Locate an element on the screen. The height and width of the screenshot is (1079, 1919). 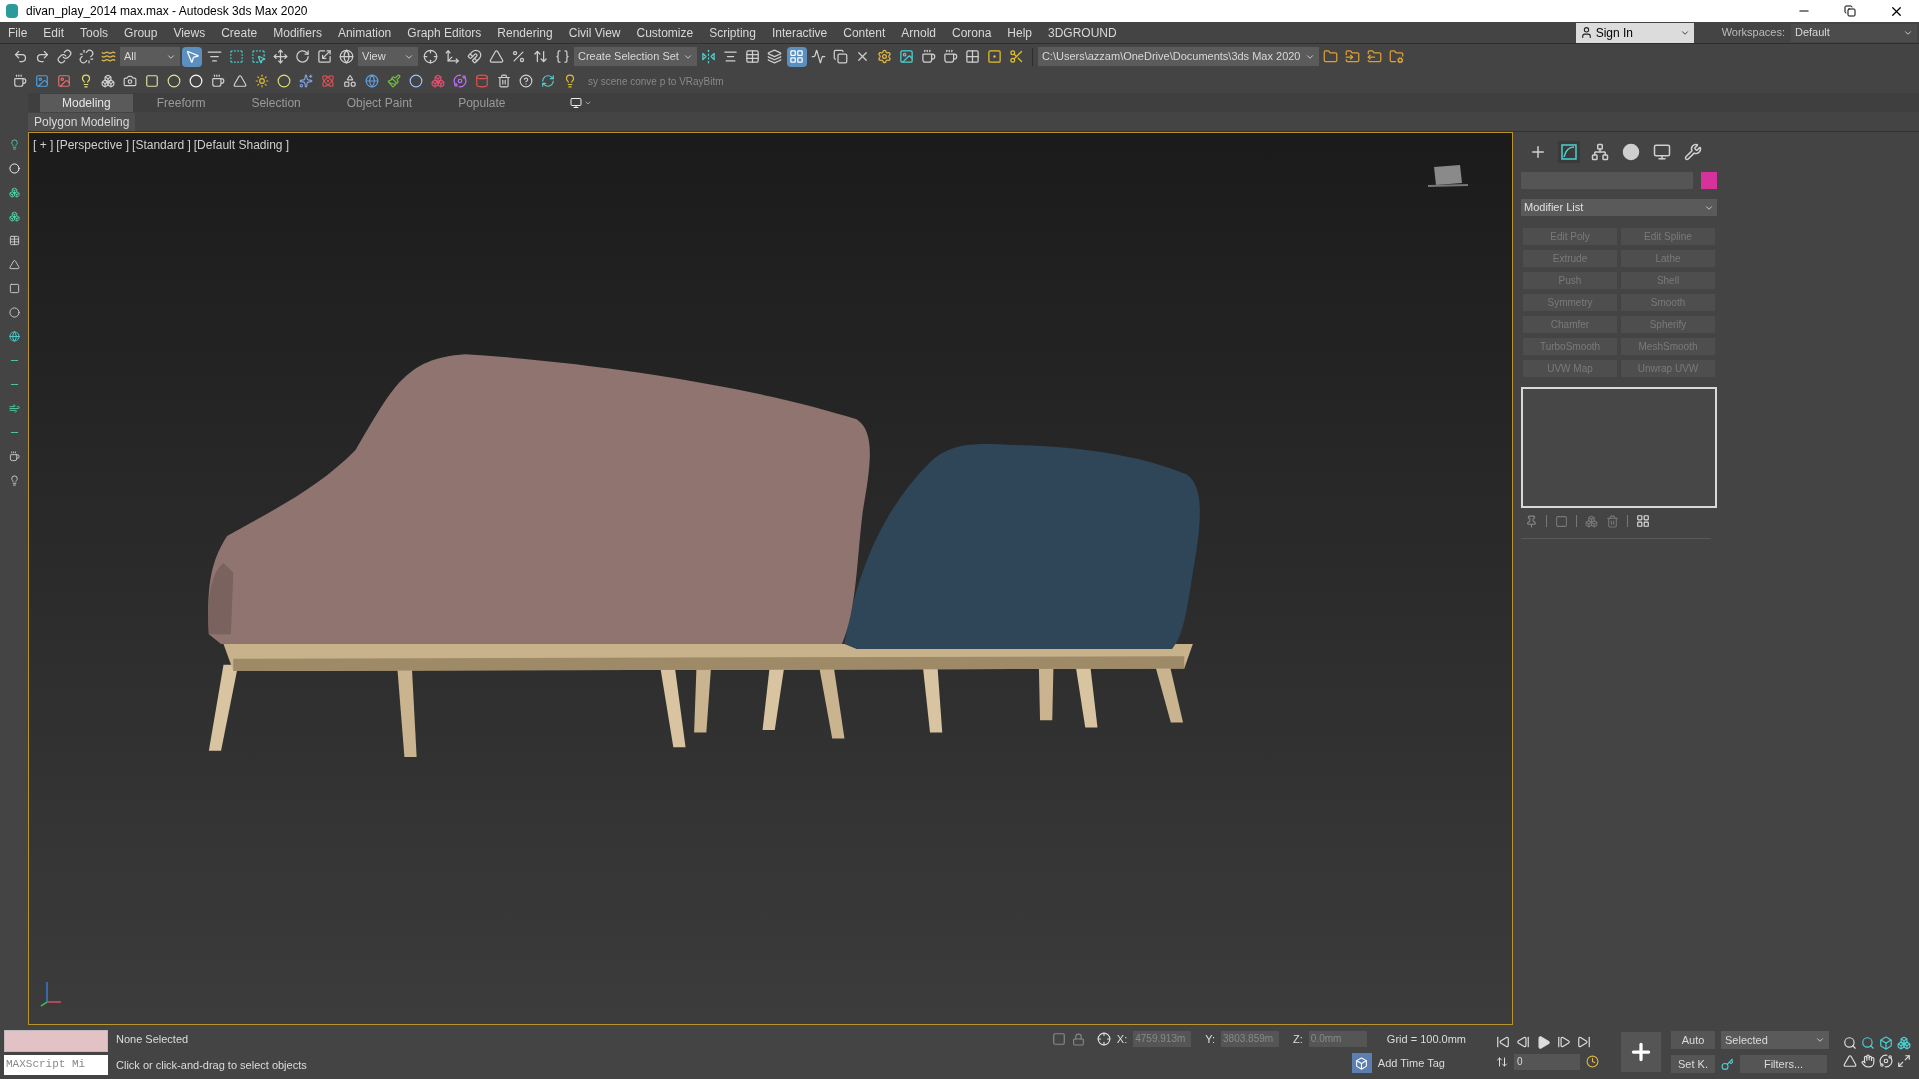
menu-item: Edit is located at coordinates (54, 32).